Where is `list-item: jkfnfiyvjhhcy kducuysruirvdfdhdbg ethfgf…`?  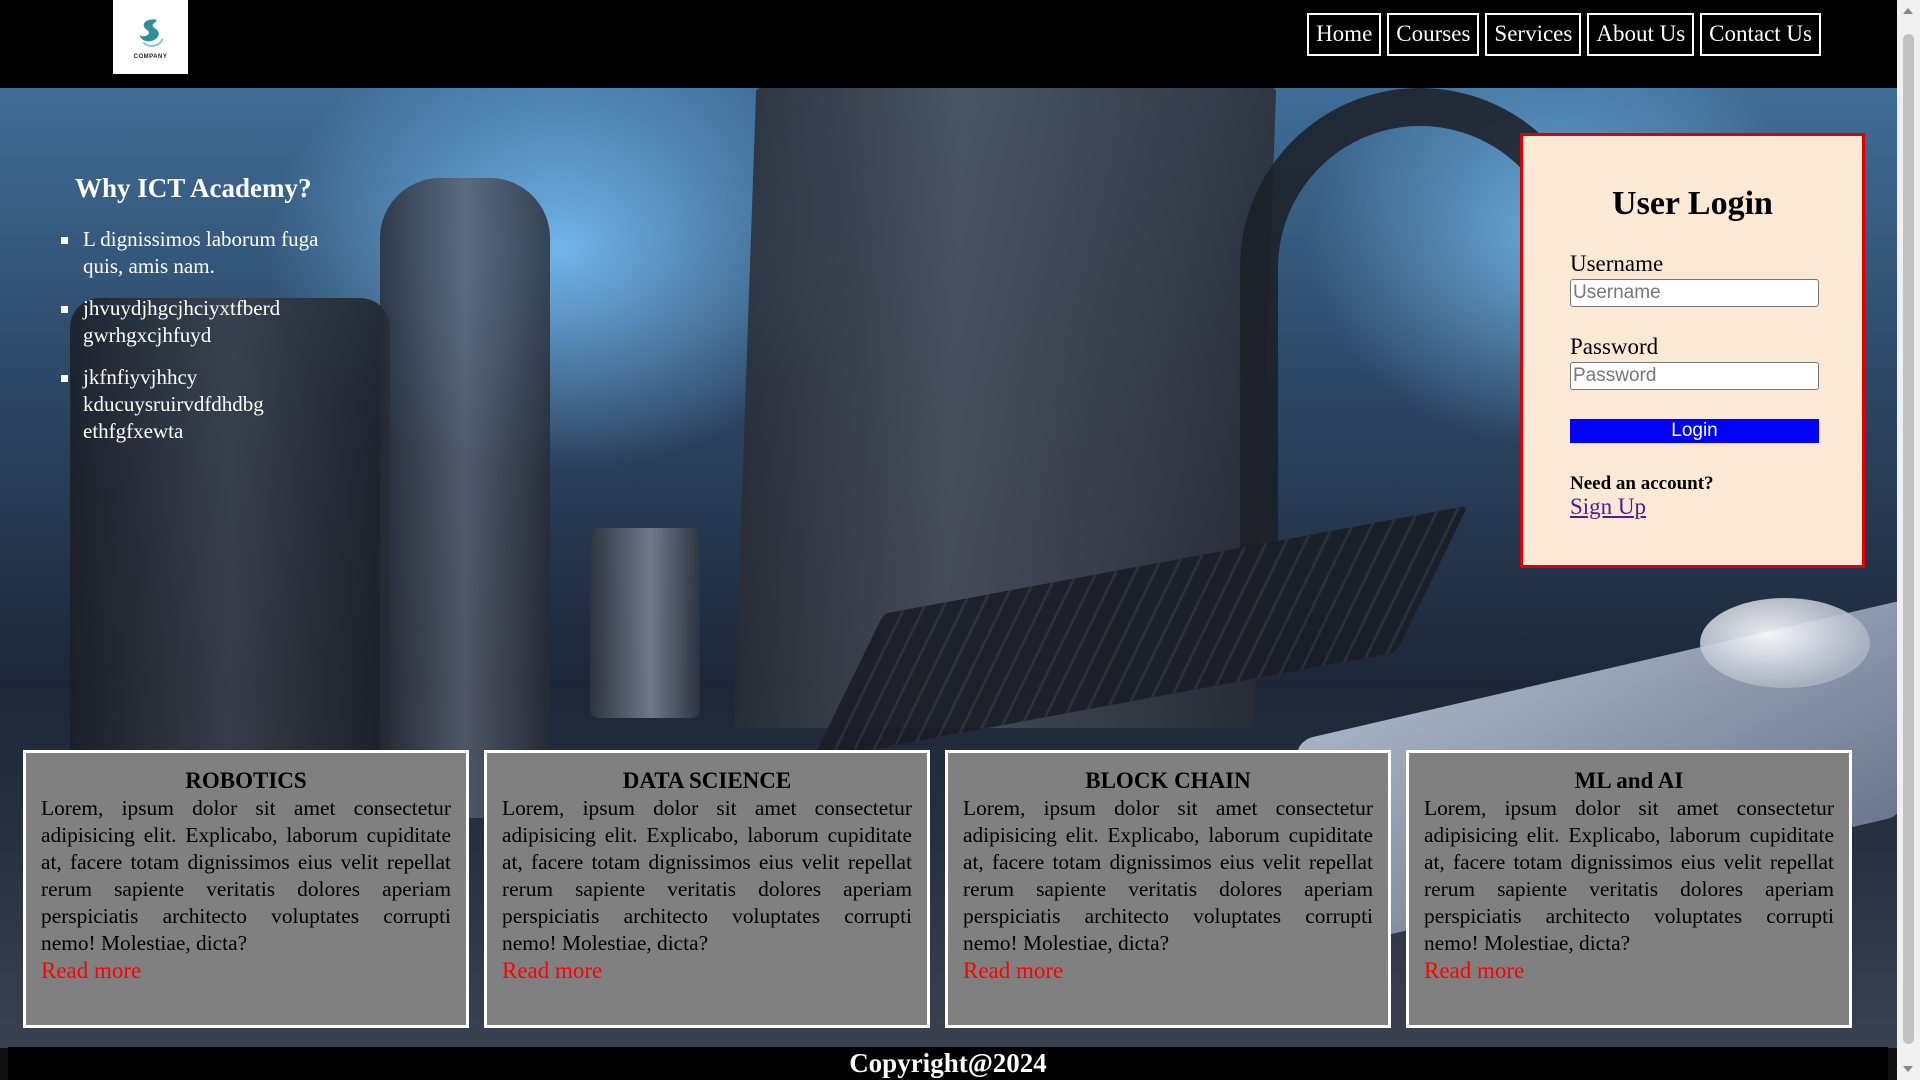
list-item: jkfnfiyvjhhcy kducuysruirvdfdhdbg ethfgf… is located at coordinates (208, 404).